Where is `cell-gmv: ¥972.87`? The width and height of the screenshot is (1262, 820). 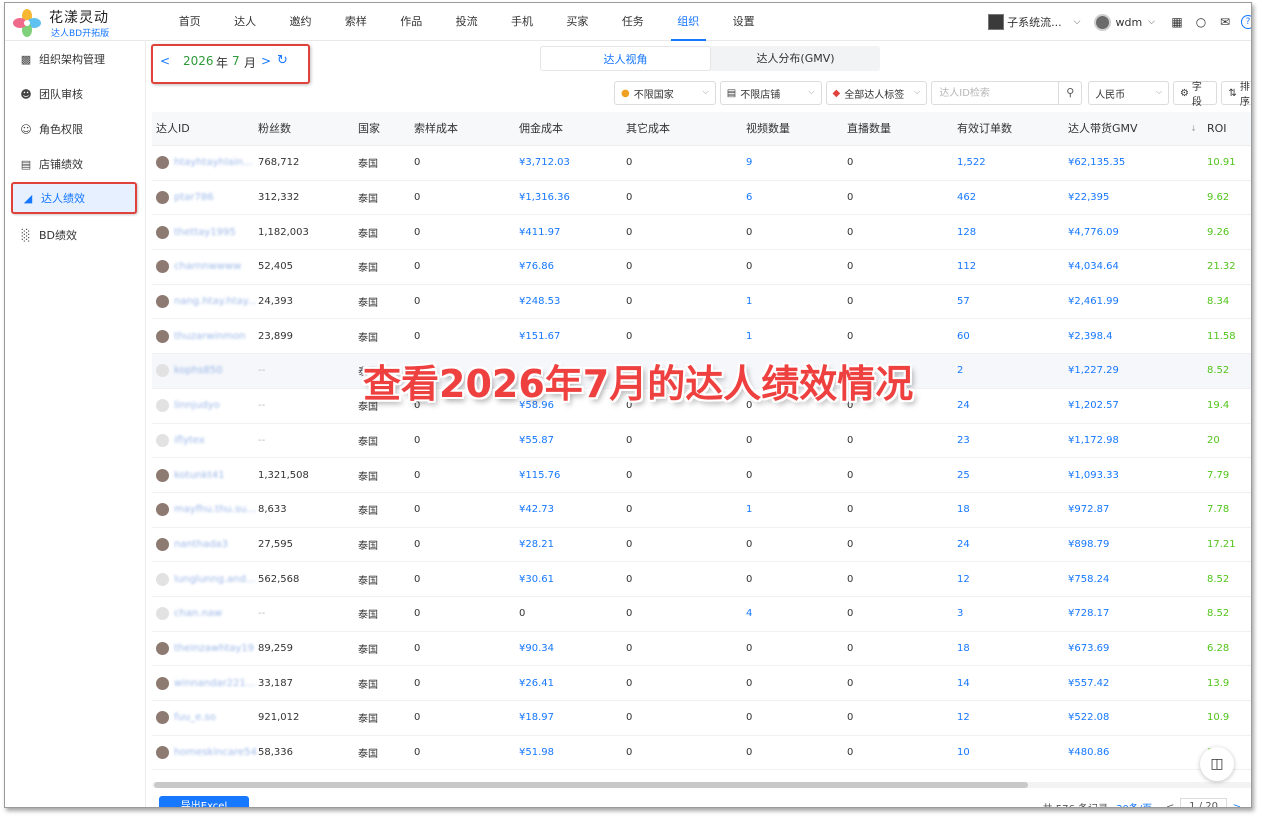 cell-gmv: ¥972.87 is located at coordinates (1137, 509).